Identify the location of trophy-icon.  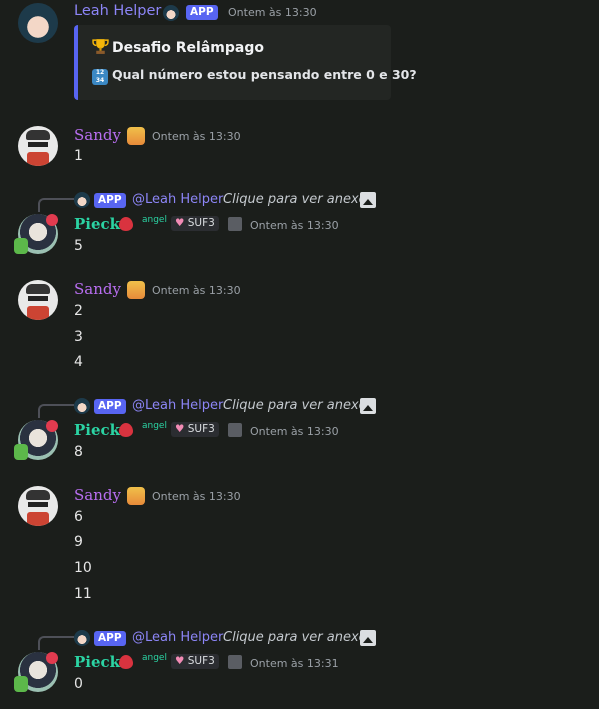
(100, 46).